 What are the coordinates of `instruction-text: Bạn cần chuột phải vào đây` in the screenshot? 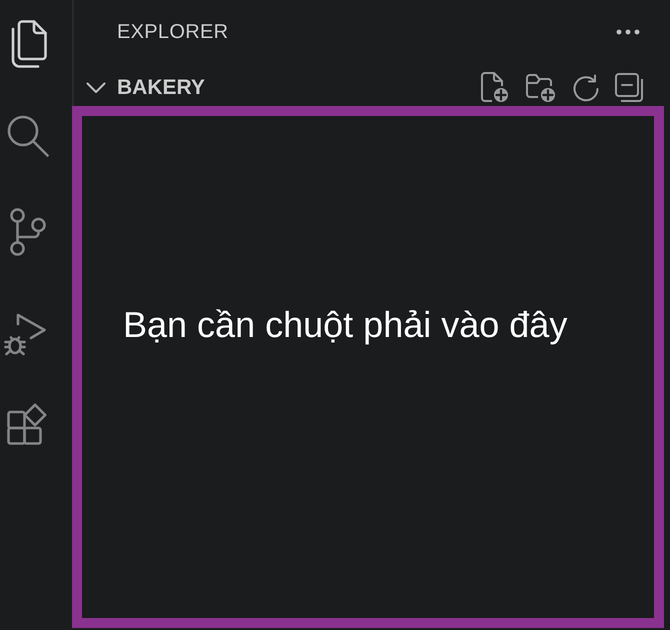 It's located at (345, 324).